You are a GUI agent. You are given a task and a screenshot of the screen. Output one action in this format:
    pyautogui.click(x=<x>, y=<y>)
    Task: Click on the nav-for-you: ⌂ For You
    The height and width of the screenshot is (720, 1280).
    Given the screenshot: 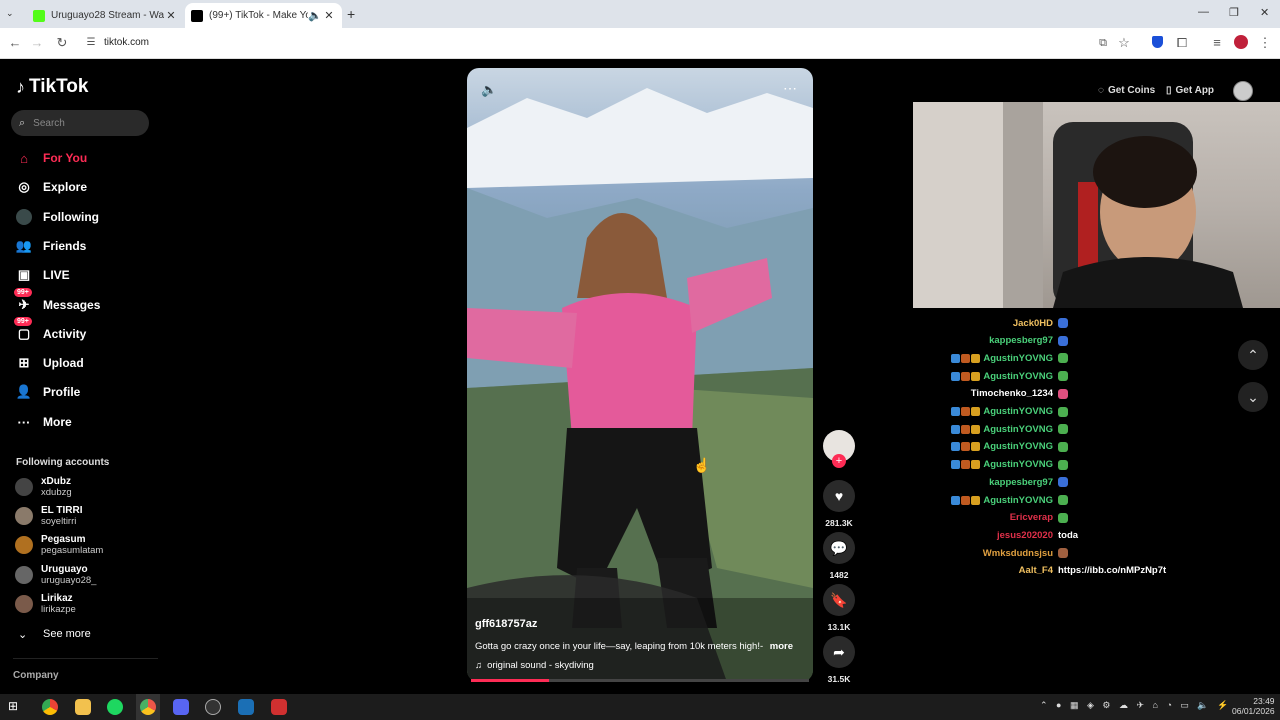 What is the action you would take?
    pyautogui.click(x=51, y=158)
    